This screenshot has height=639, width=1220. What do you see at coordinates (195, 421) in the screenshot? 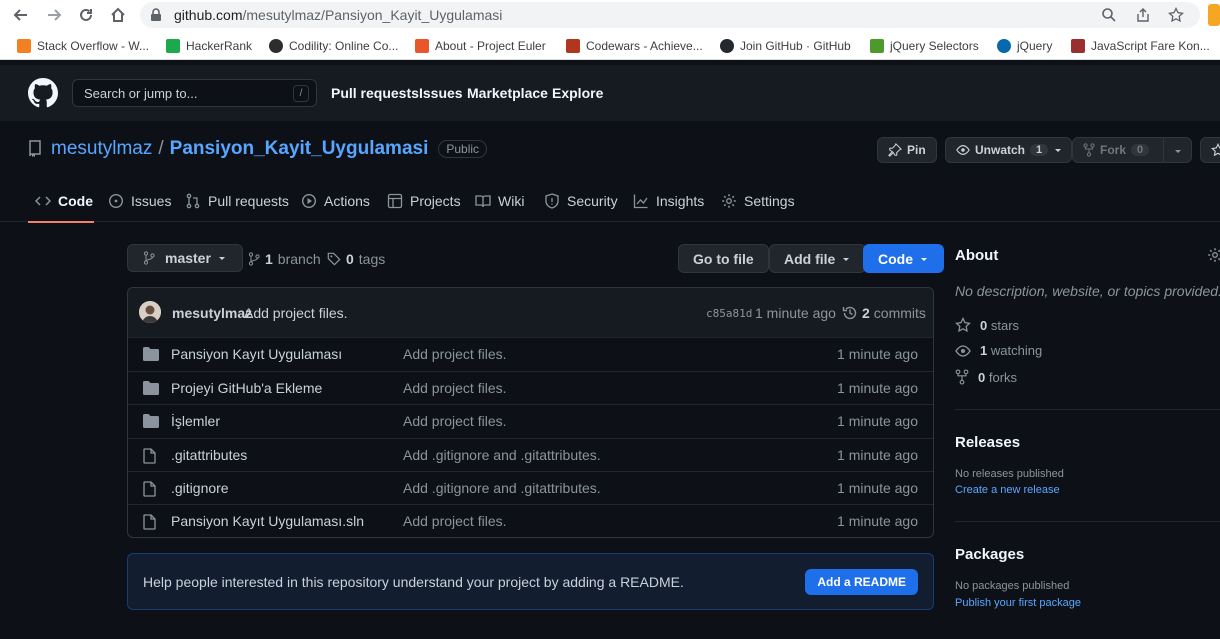
I see `file-name-link: İşlemler` at bounding box center [195, 421].